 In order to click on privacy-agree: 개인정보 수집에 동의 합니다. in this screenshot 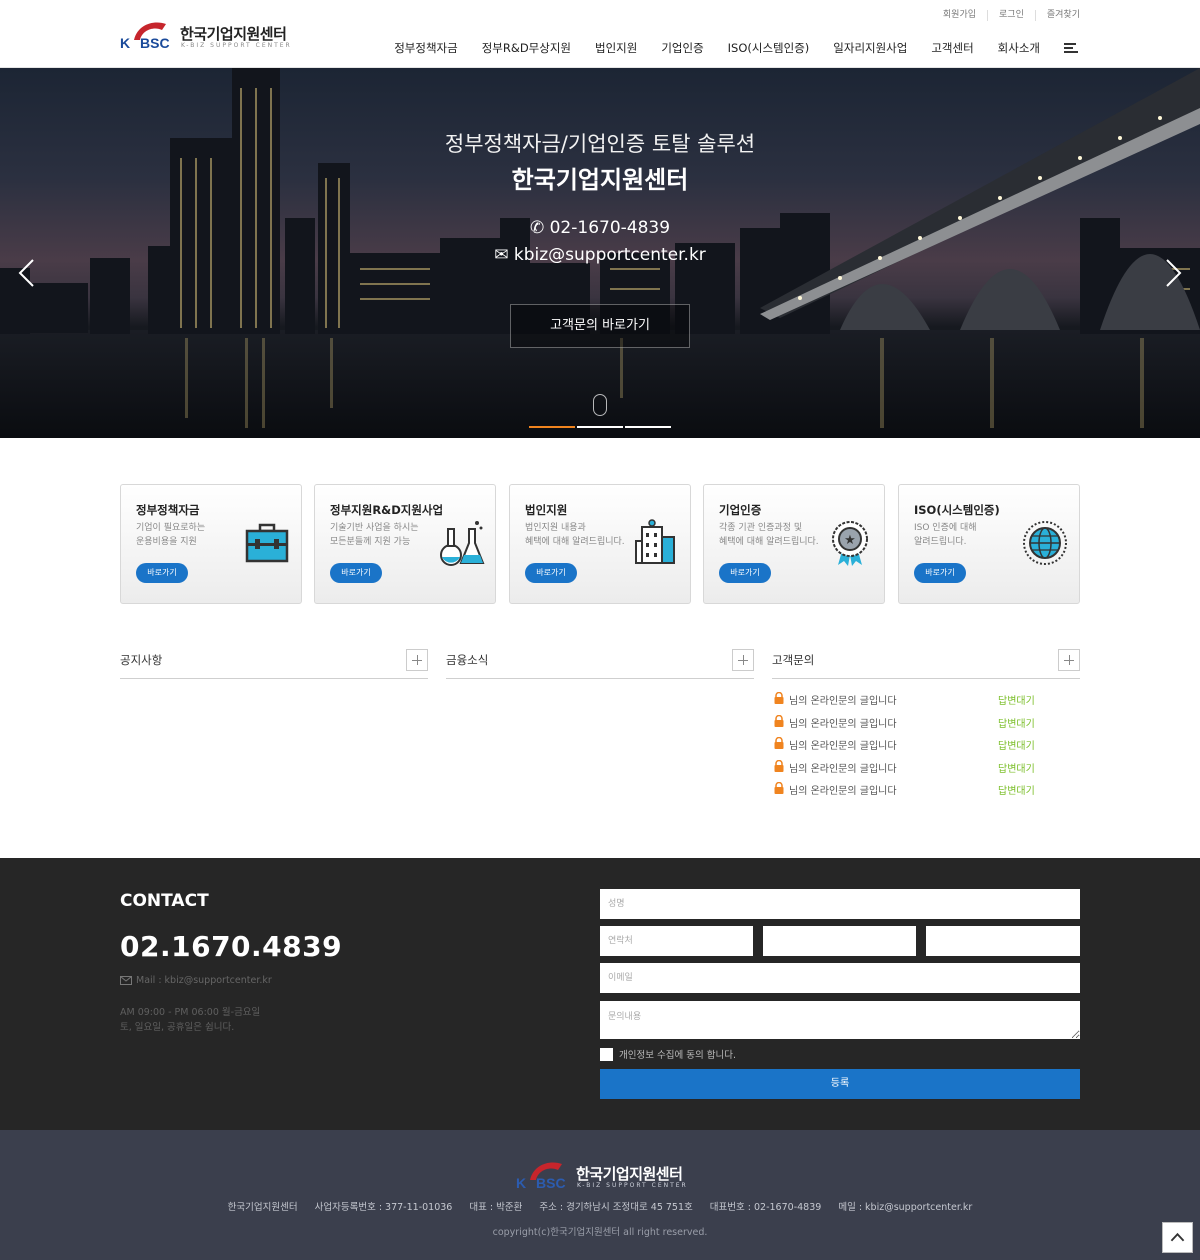, I will do `click(668, 1054)`.